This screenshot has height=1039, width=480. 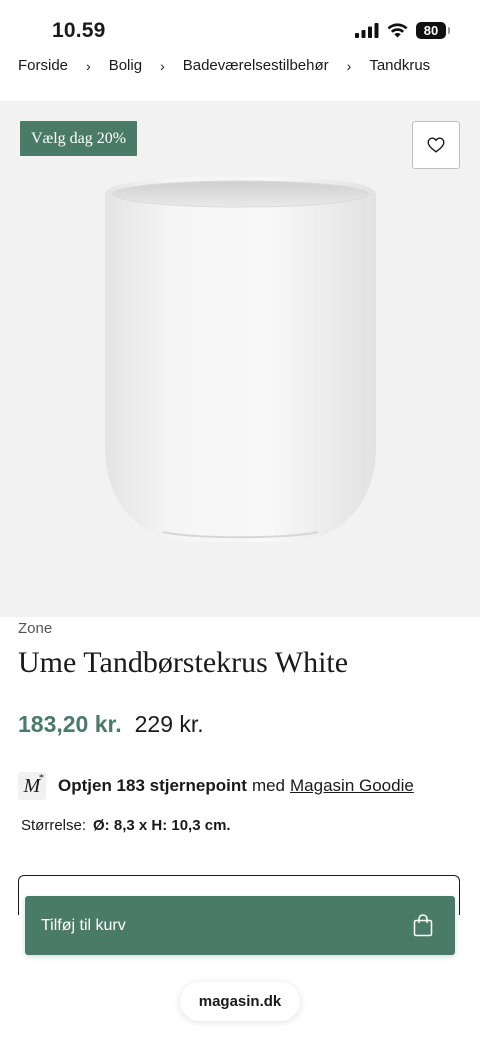 I want to click on status-time: 10.59, so click(x=79, y=30).